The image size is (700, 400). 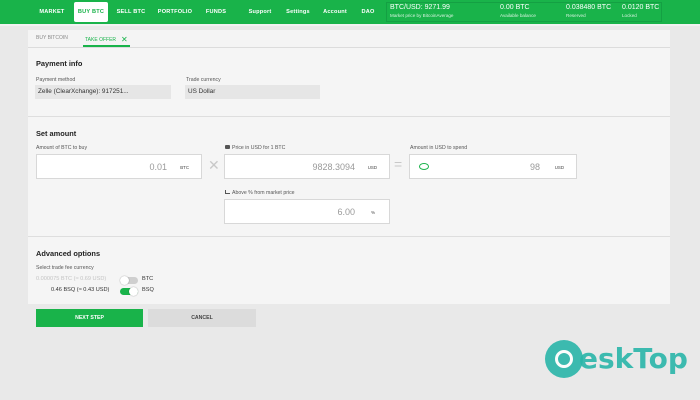 I want to click on available-balance-label: Available balance, so click(x=518, y=15).